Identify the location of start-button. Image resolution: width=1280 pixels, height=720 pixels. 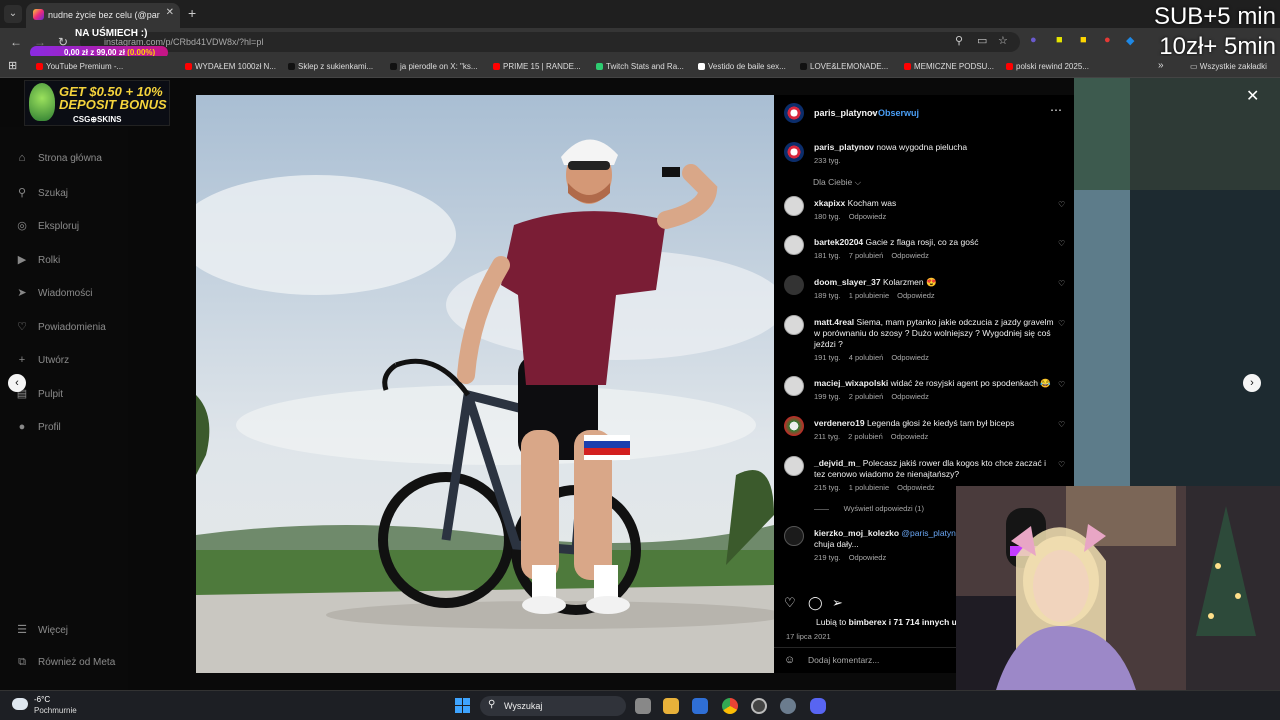
(462, 705).